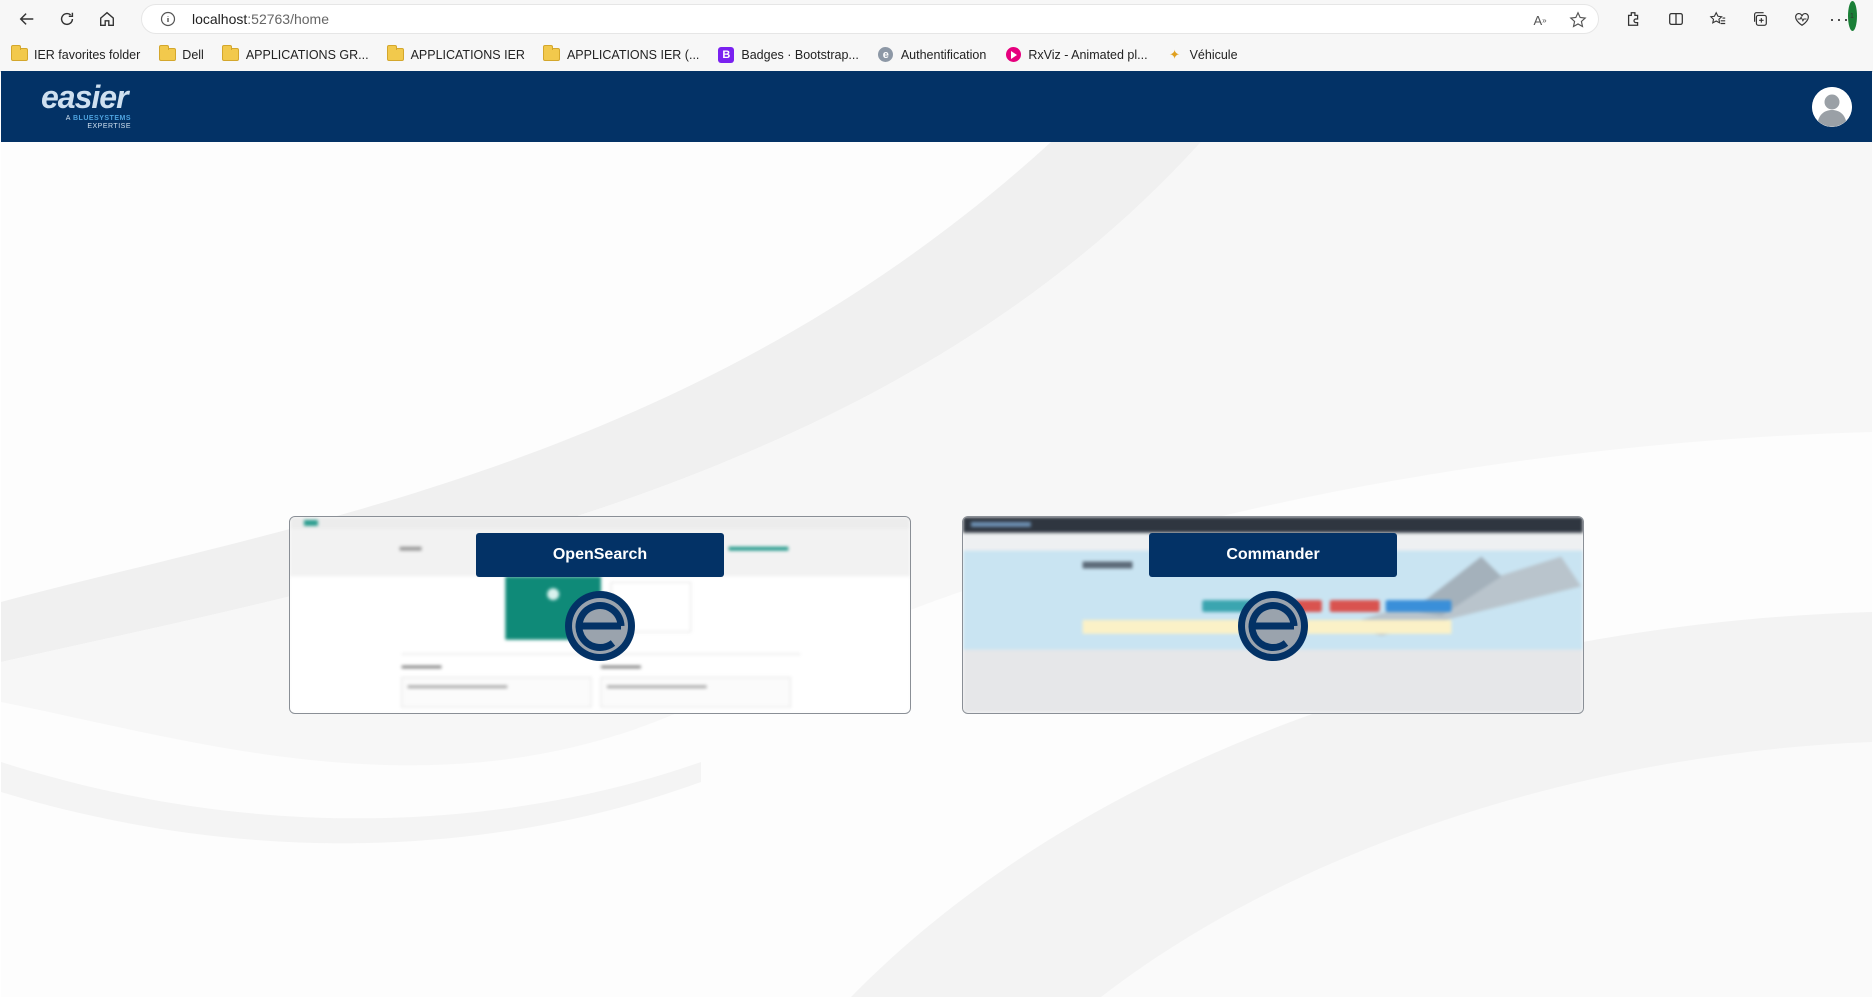  What do you see at coordinates (1578, 20) in the screenshot?
I see `favorite-star-icon` at bounding box center [1578, 20].